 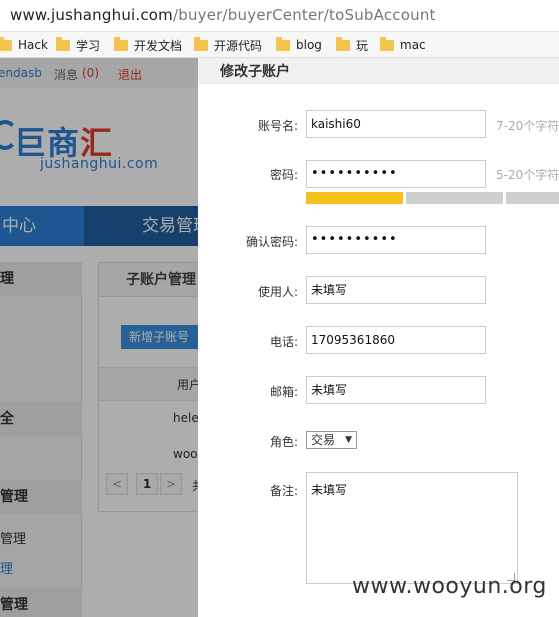 I want to click on dialog-title: 修改子账户, so click(x=255, y=72).